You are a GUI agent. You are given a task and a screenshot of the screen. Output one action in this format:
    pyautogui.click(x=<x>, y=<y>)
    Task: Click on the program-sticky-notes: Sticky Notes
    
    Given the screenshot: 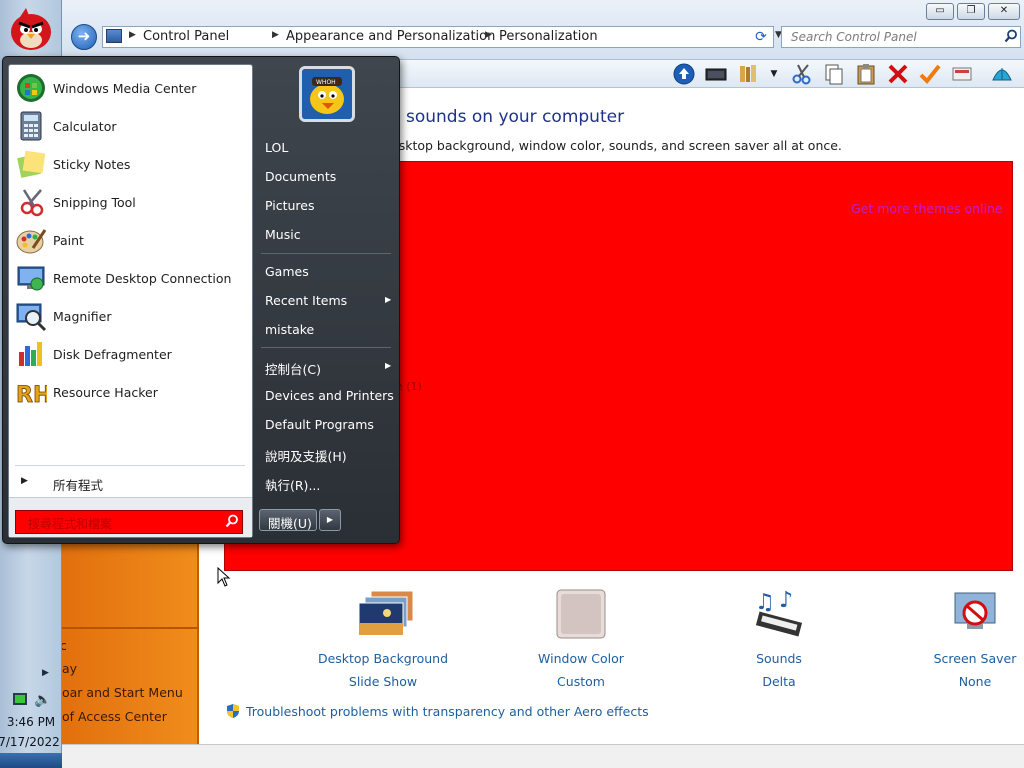 What is the action you would take?
    pyautogui.click(x=131, y=163)
    